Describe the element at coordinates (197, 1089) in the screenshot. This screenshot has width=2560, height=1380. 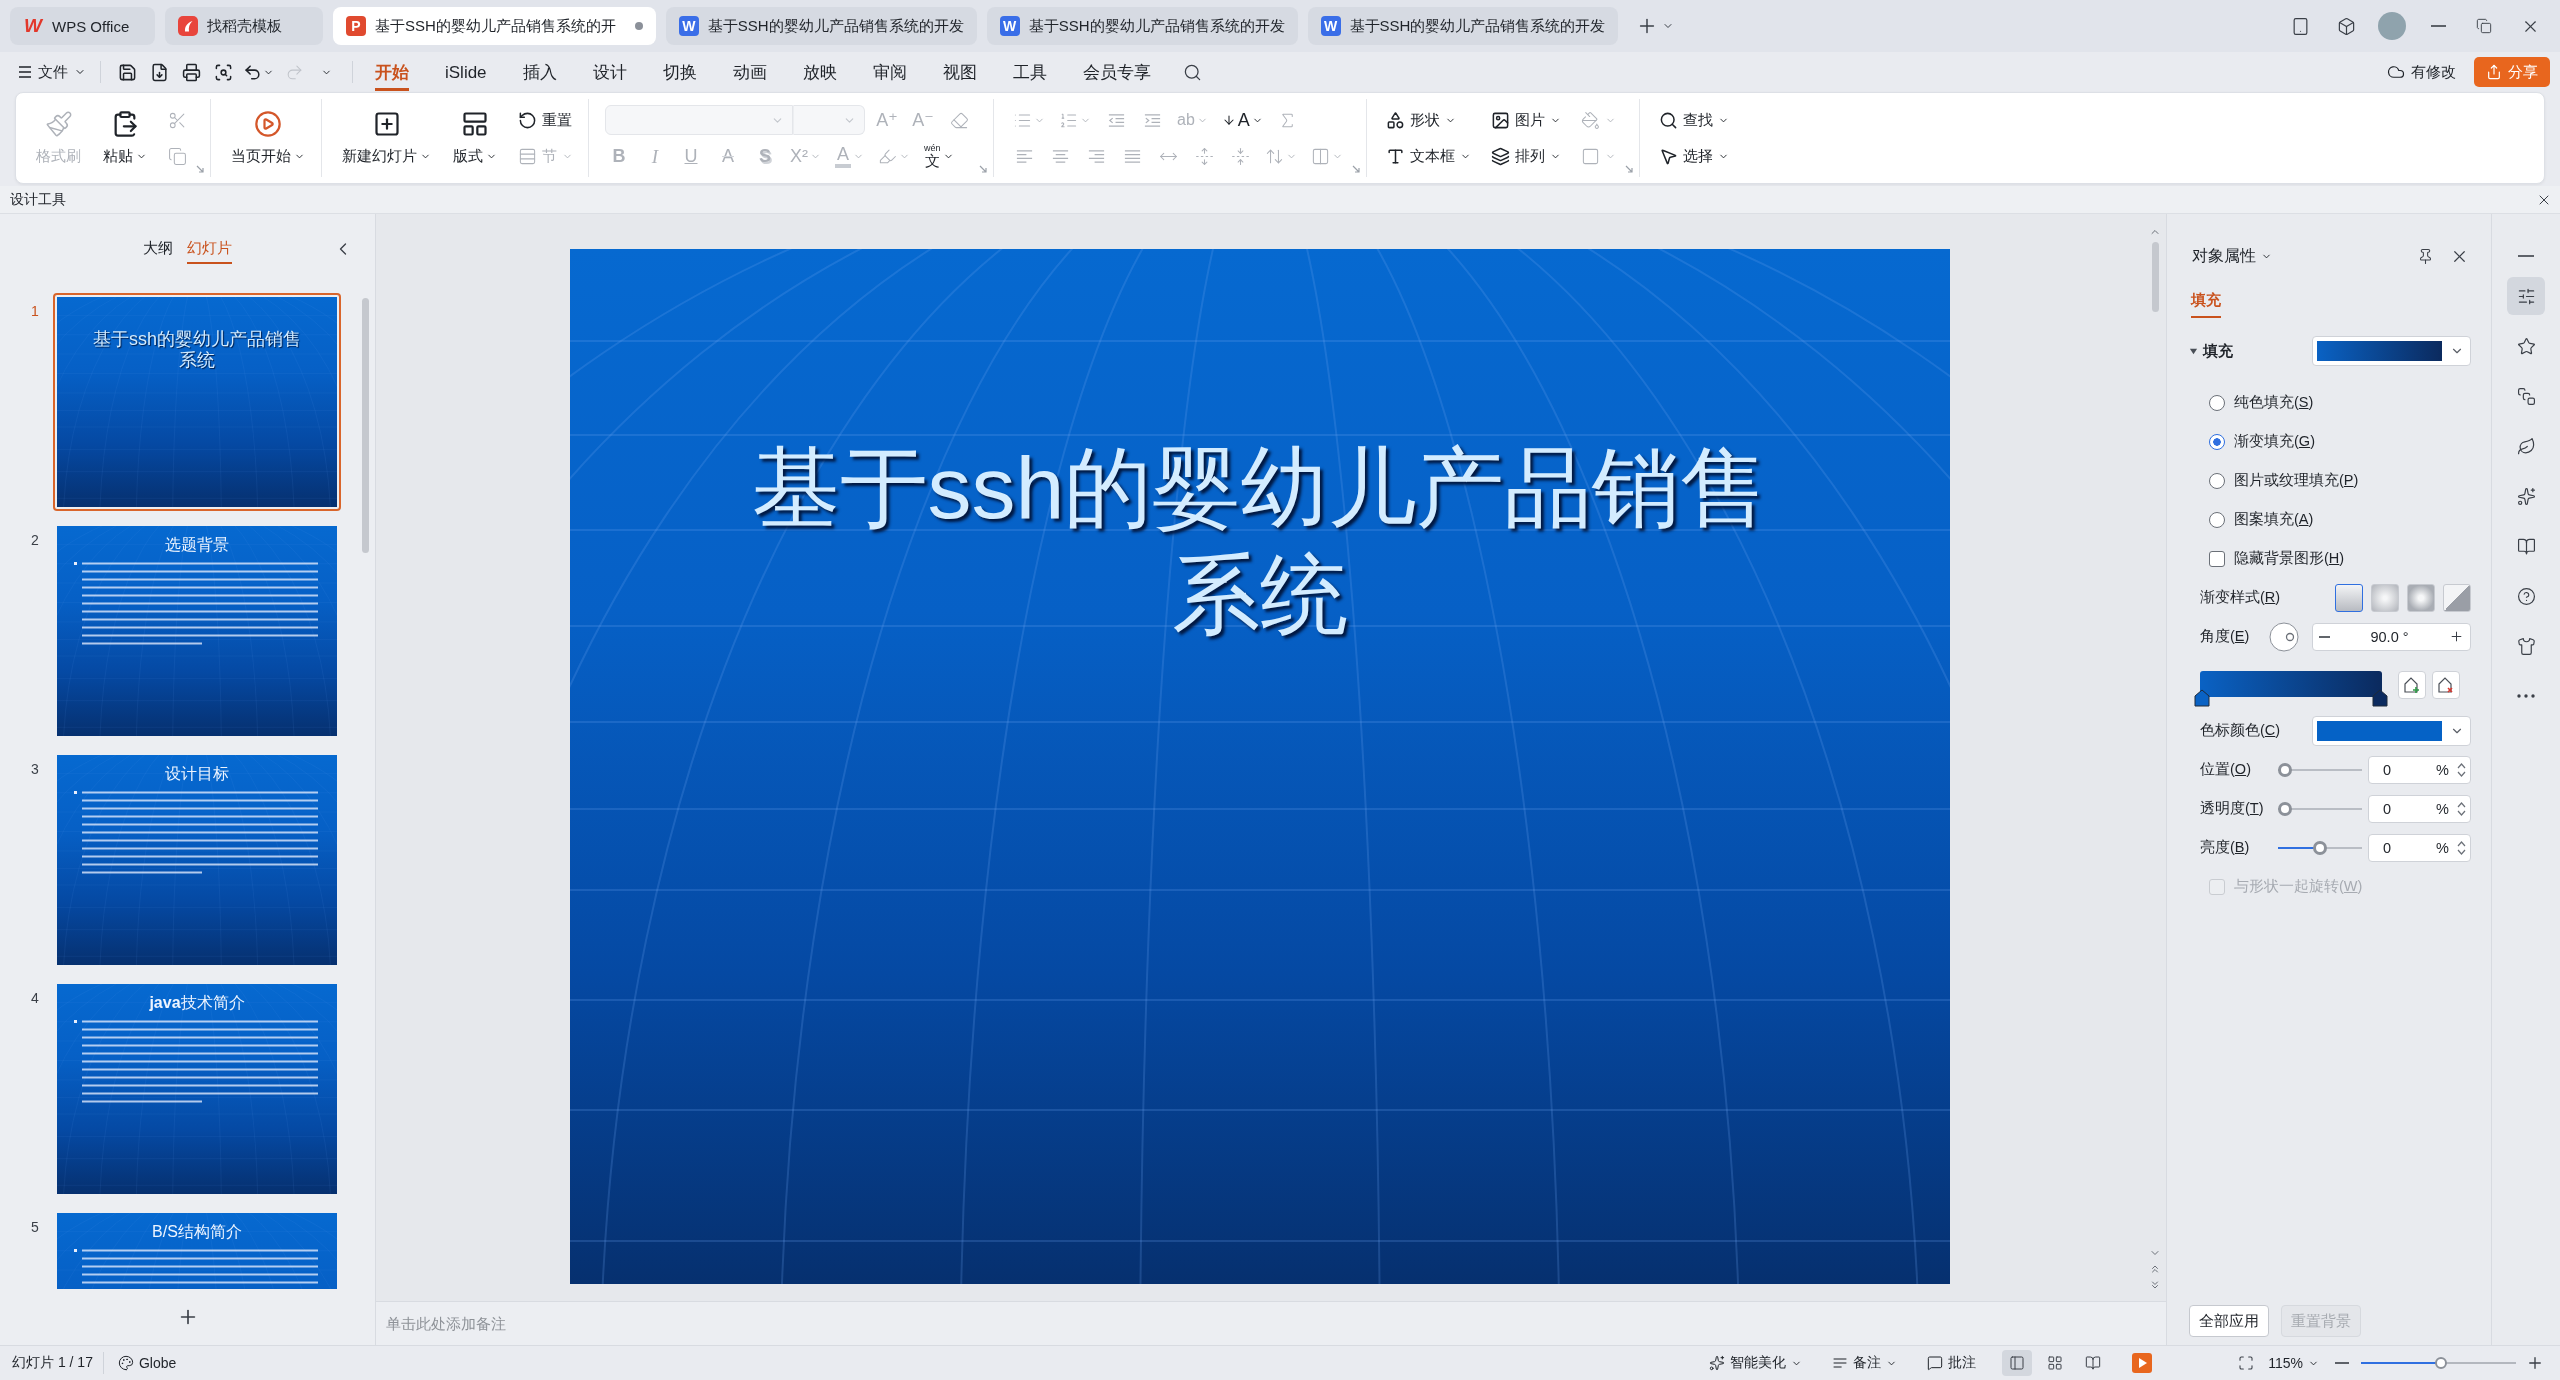
I see `slide-thumbnail: java技术简介` at that location.